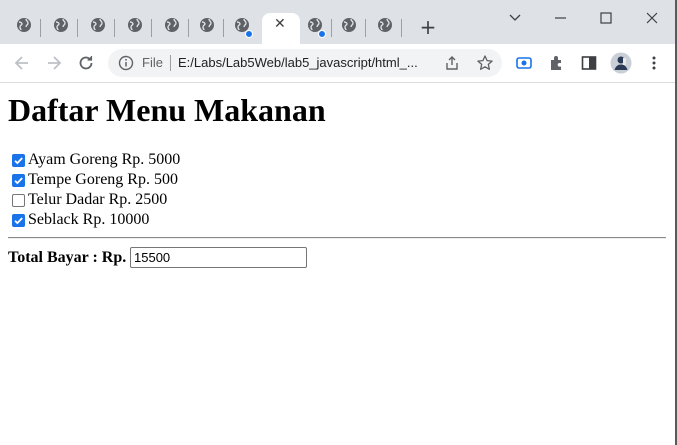 The height and width of the screenshot is (445, 677). Describe the element at coordinates (428, 27) in the screenshot. I see `new-tab-button: +` at that location.